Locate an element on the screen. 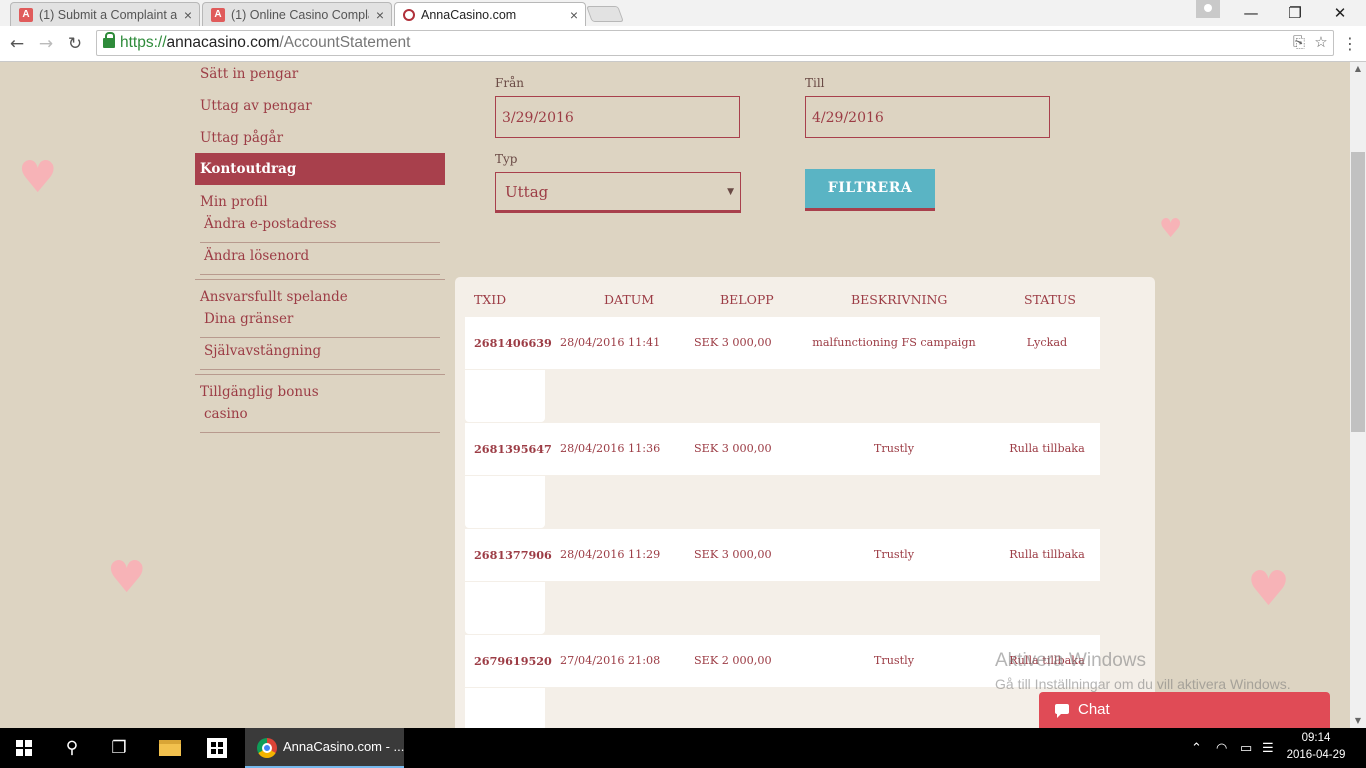 Image resolution: width=1366 pixels, height=768 pixels. askgamblers-favicon-icon: A is located at coordinates (218, 14).